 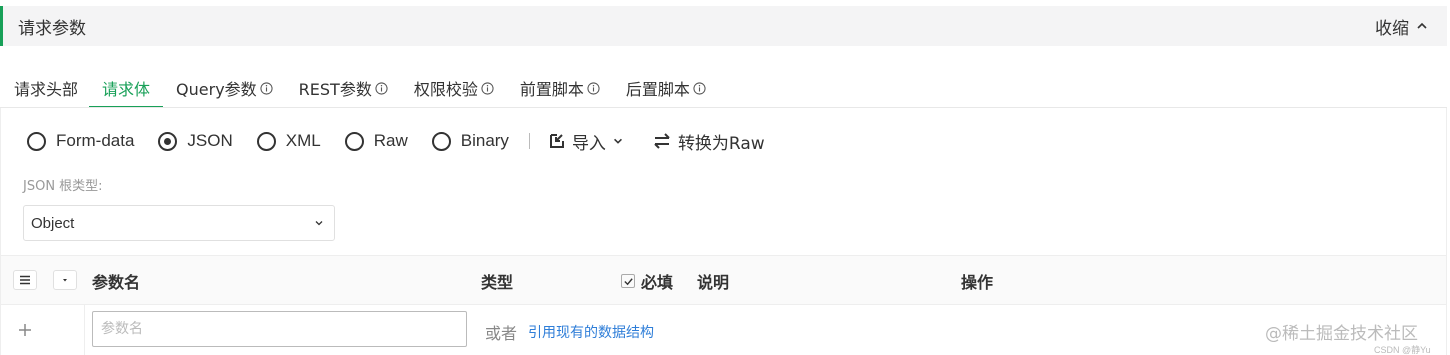 I want to click on watermark-sub: CSDN @静Yu, so click(x=1402, y=350).